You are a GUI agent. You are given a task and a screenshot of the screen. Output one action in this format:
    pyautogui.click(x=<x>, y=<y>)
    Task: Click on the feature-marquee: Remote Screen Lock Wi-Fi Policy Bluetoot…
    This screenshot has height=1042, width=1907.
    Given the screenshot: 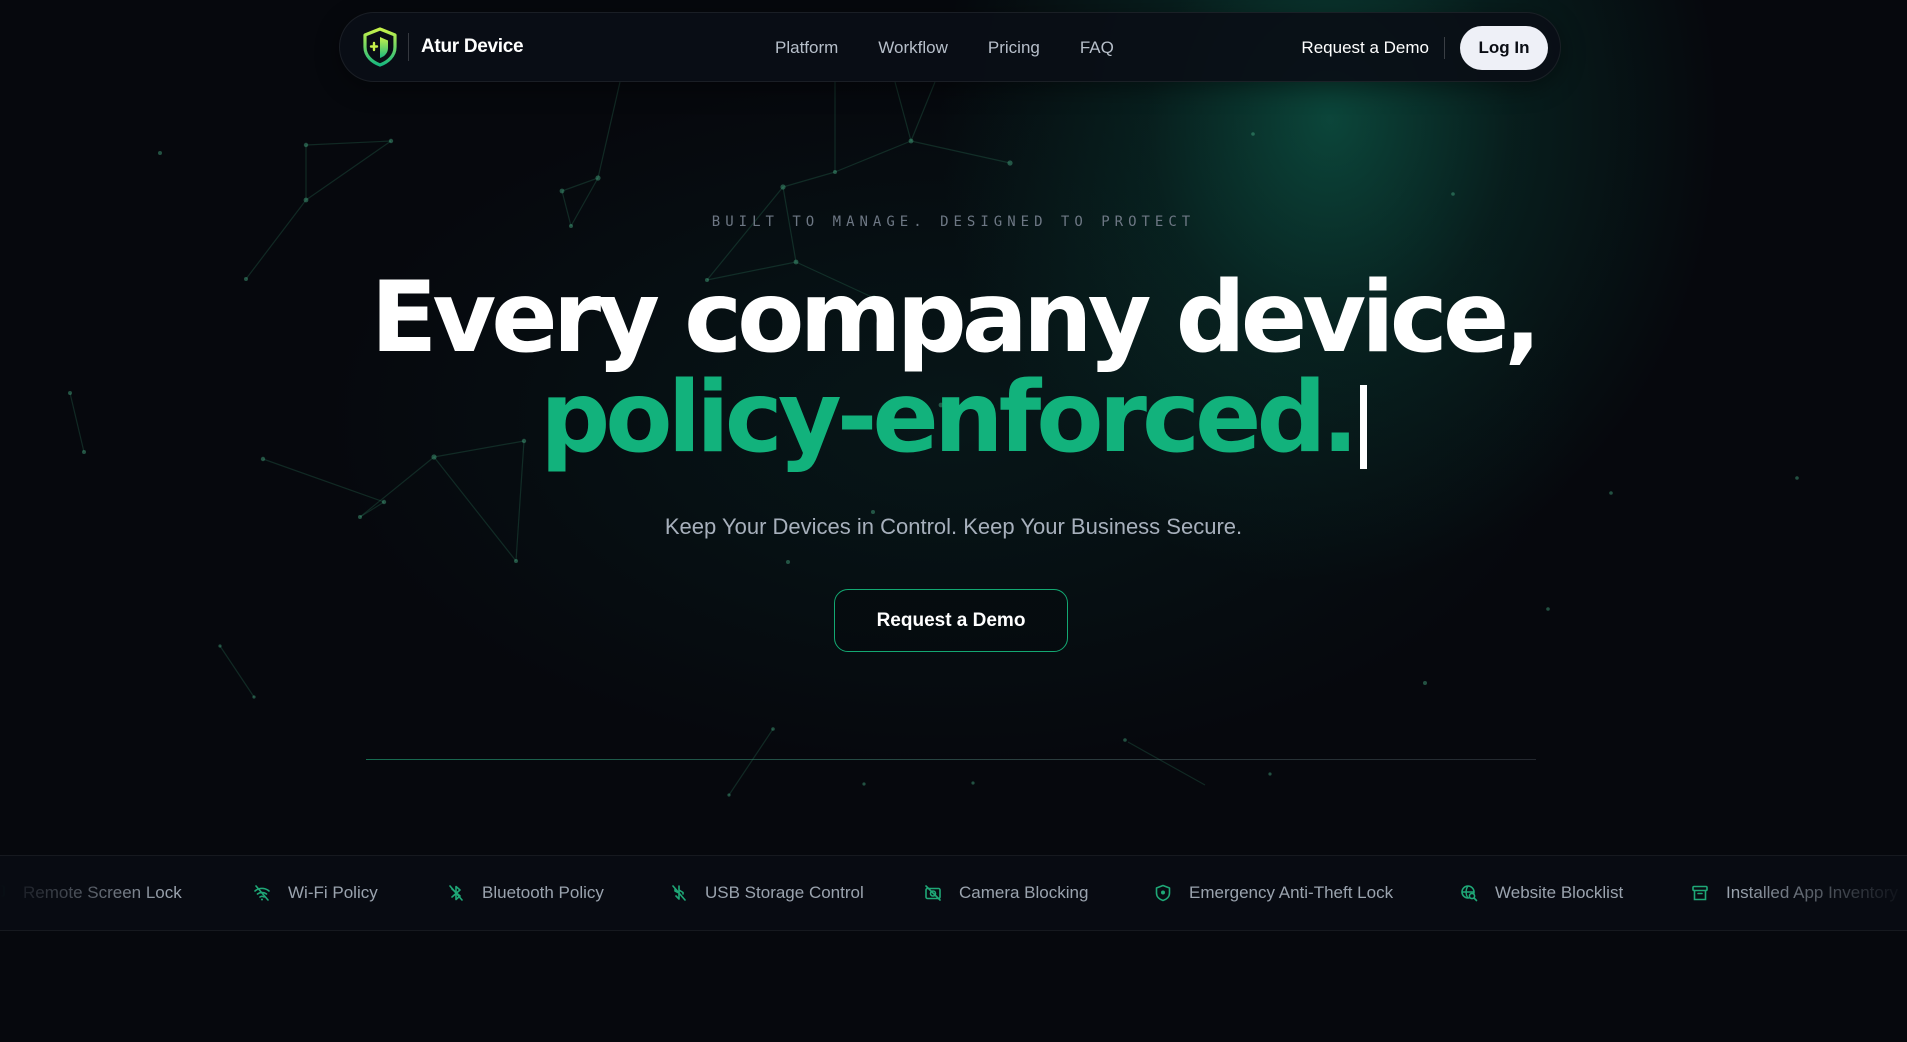 What is the action you would take?
    pyautogui.click(x=953, y=893)
    